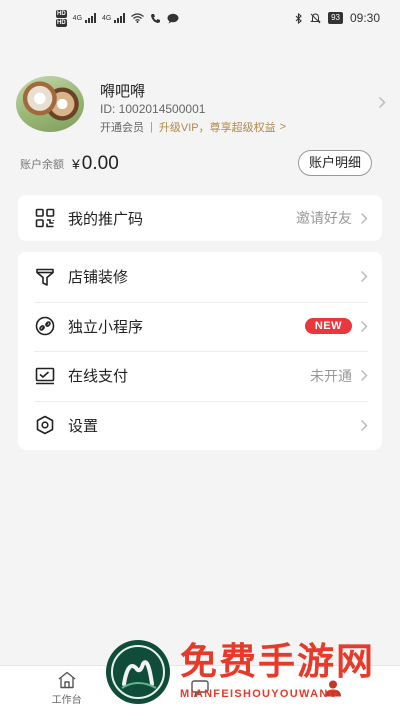  Describe the element at coordinates (283, 127) in the screenshot. I see `vip-chevron-icon: >` at that location.